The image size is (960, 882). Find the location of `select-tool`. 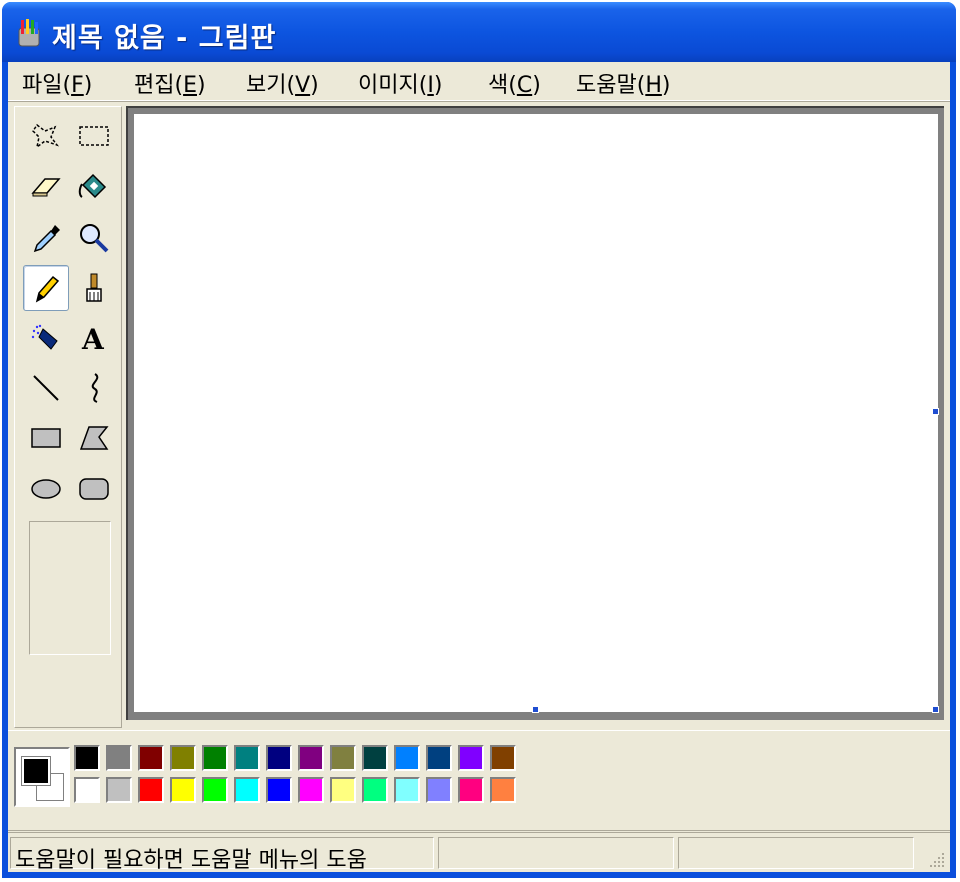

select-tool is located at coordinates (94, 136).